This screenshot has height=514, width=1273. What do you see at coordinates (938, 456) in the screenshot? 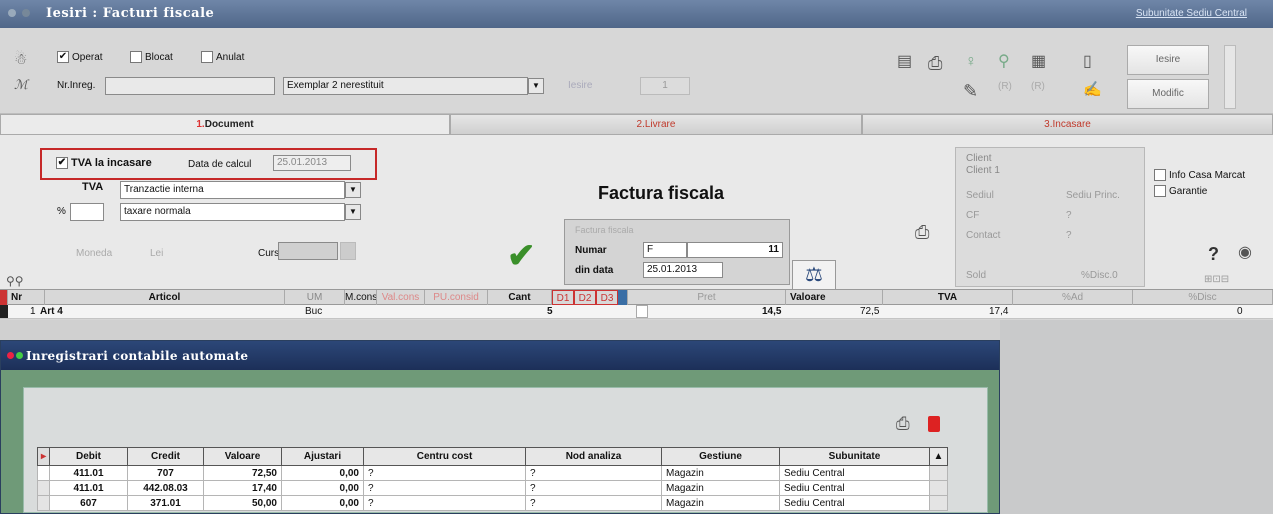
I see `scroll-up-icon: ▲` at bounding box center [938, 456].